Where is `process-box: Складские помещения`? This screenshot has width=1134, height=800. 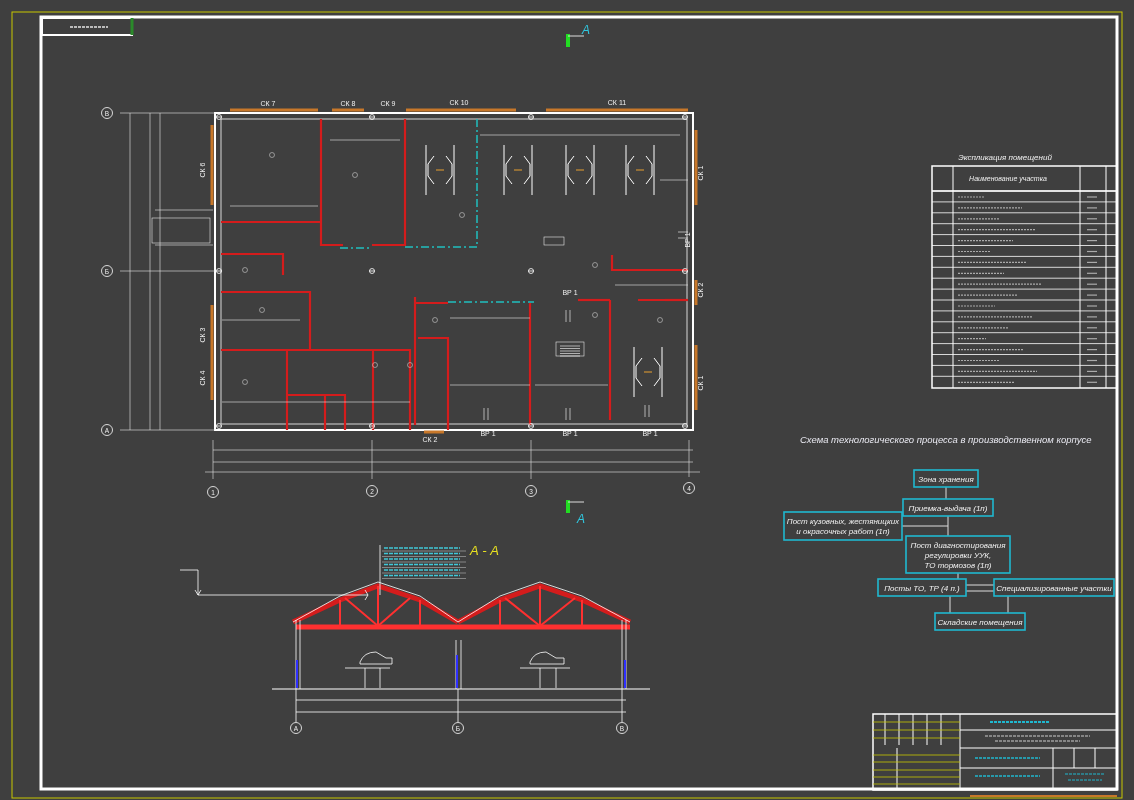
process-box: Складские помещения is located at coordinates (980, 621).